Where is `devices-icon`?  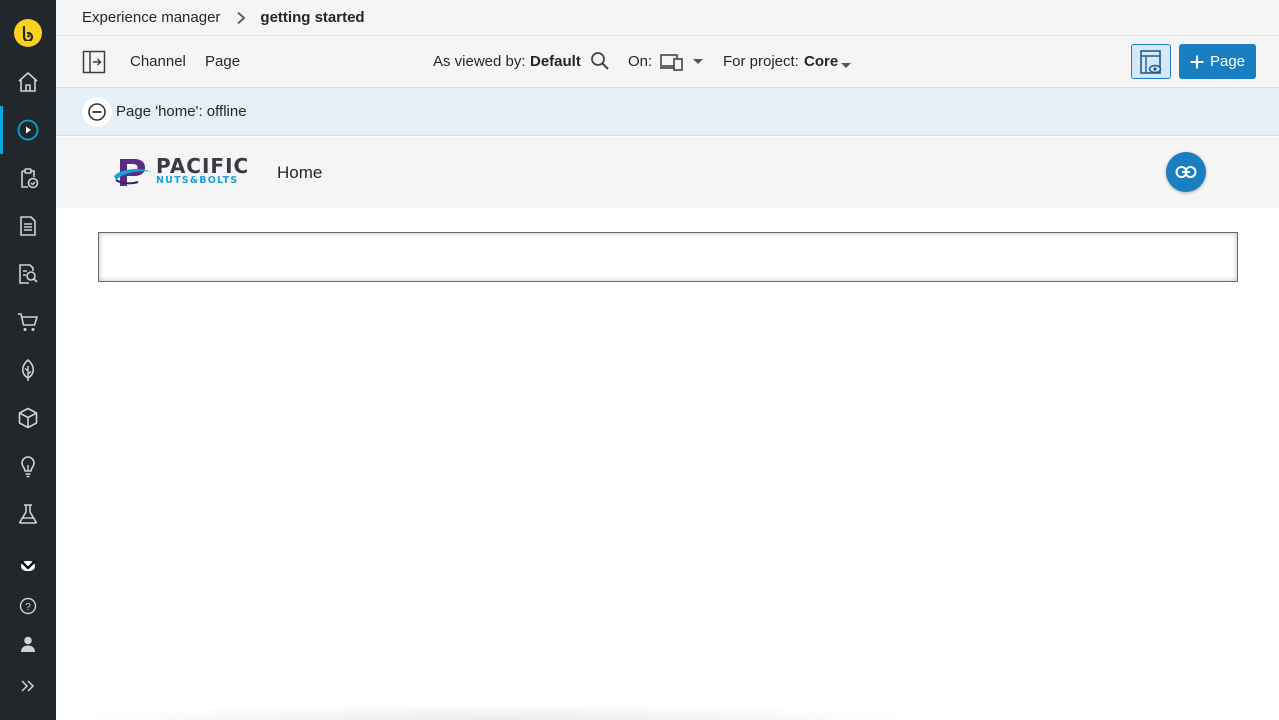
devices-icon is located at coordinates (681, 62).